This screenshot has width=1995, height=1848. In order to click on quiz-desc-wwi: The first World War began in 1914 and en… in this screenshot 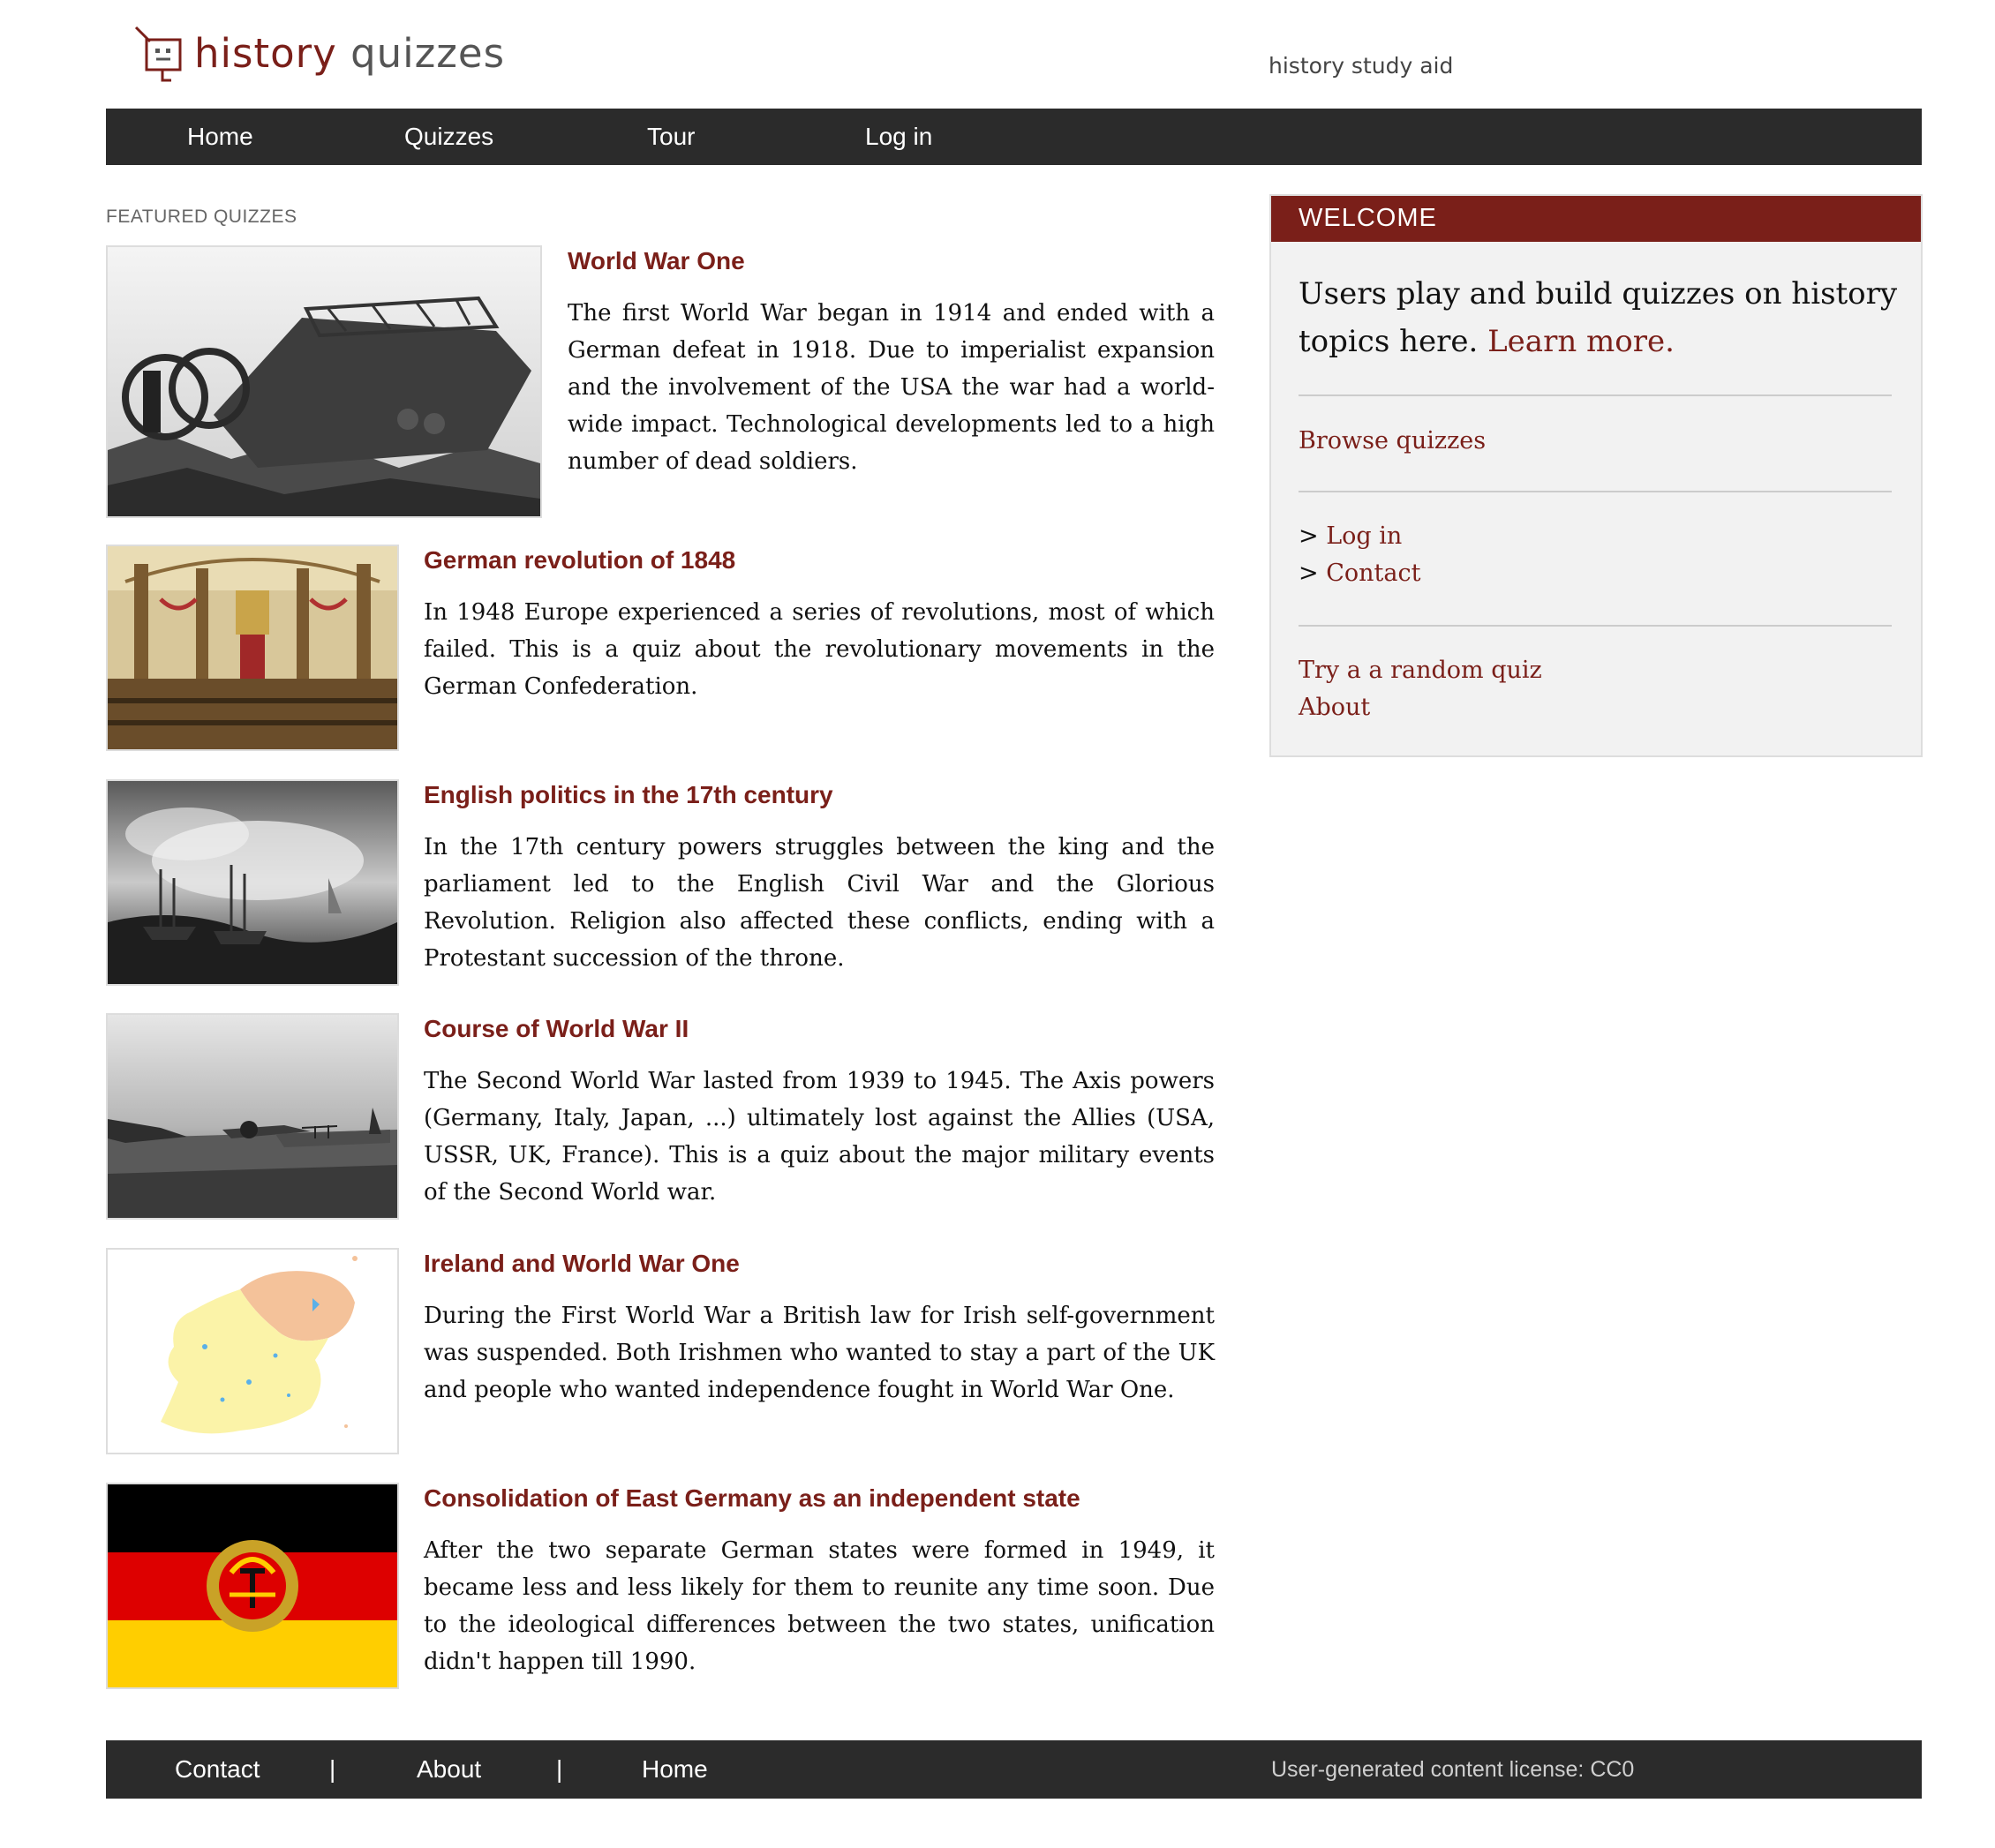, I will do `click(891, 388)`.